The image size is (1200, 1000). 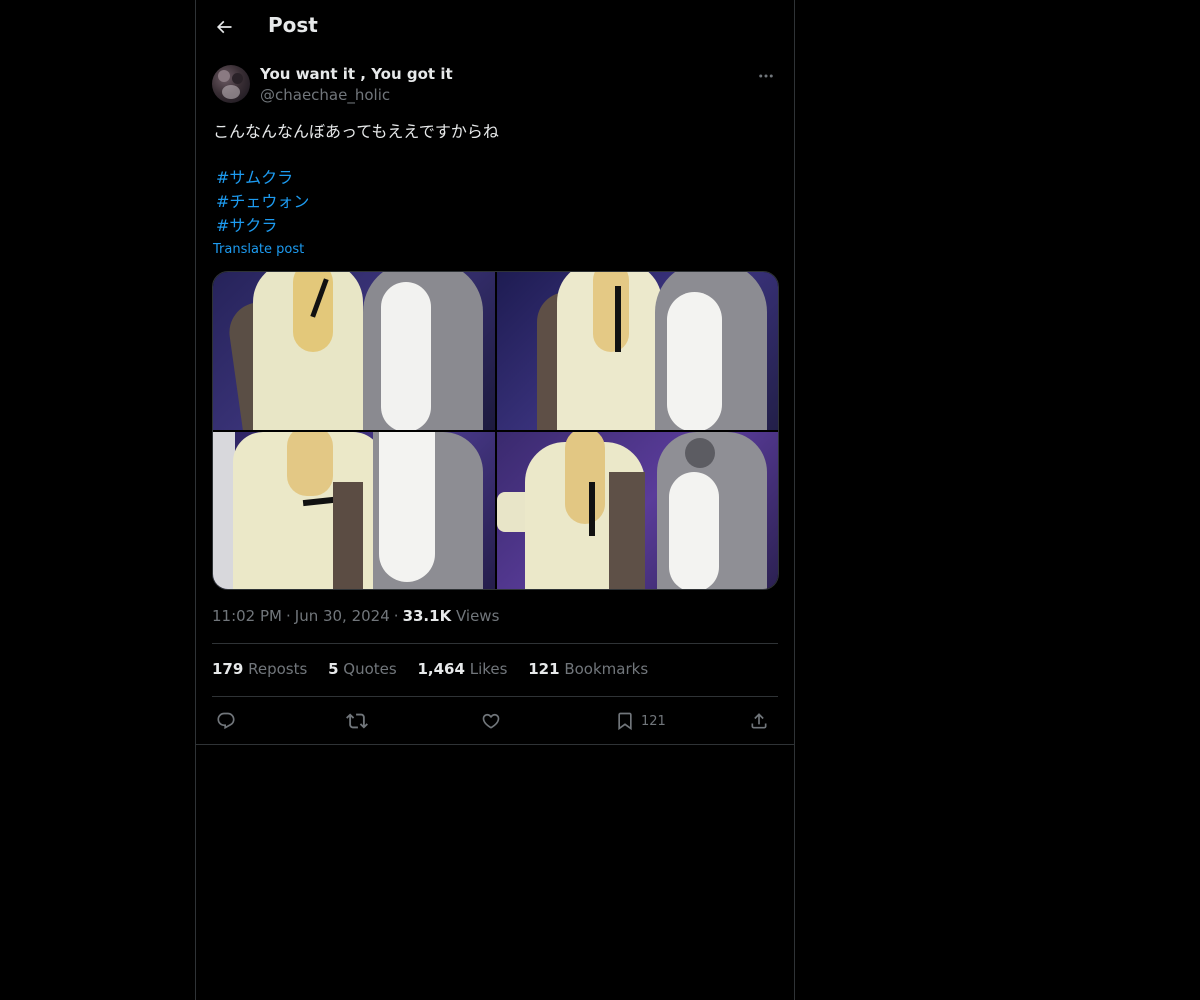 I want to click on author-row: You want it , You got it @chaechae_holic, so click(x=495, y=86).